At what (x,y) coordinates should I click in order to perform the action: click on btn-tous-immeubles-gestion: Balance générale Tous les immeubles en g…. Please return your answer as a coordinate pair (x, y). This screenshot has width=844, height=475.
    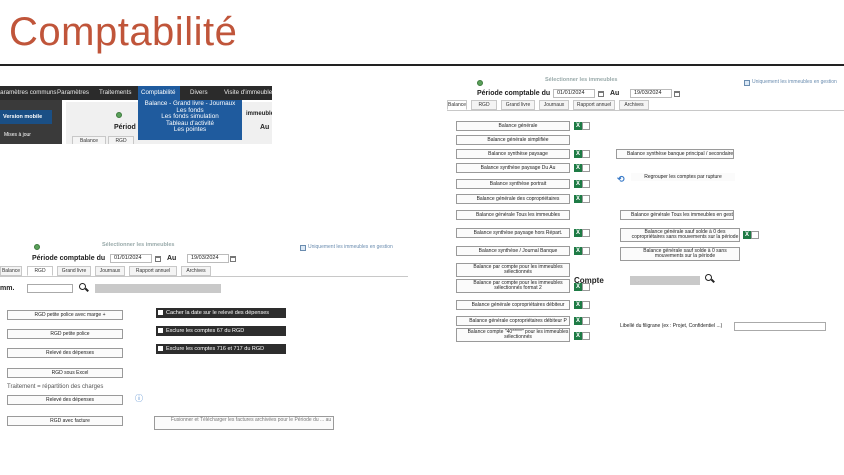
    Looking at the image, I should click on (677, 215).